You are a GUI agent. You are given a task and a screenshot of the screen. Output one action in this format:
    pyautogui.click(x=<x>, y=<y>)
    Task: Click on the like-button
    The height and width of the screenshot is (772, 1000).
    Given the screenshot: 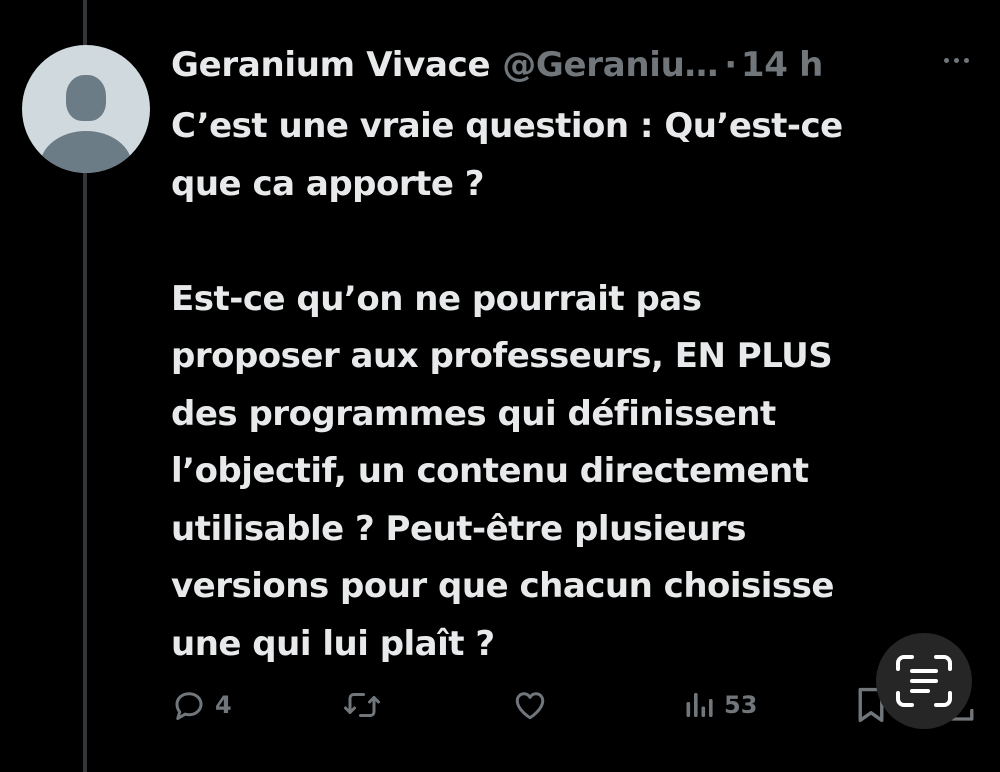 What is the action you would take?
    pyautogui.click(x=530, y=705)
    